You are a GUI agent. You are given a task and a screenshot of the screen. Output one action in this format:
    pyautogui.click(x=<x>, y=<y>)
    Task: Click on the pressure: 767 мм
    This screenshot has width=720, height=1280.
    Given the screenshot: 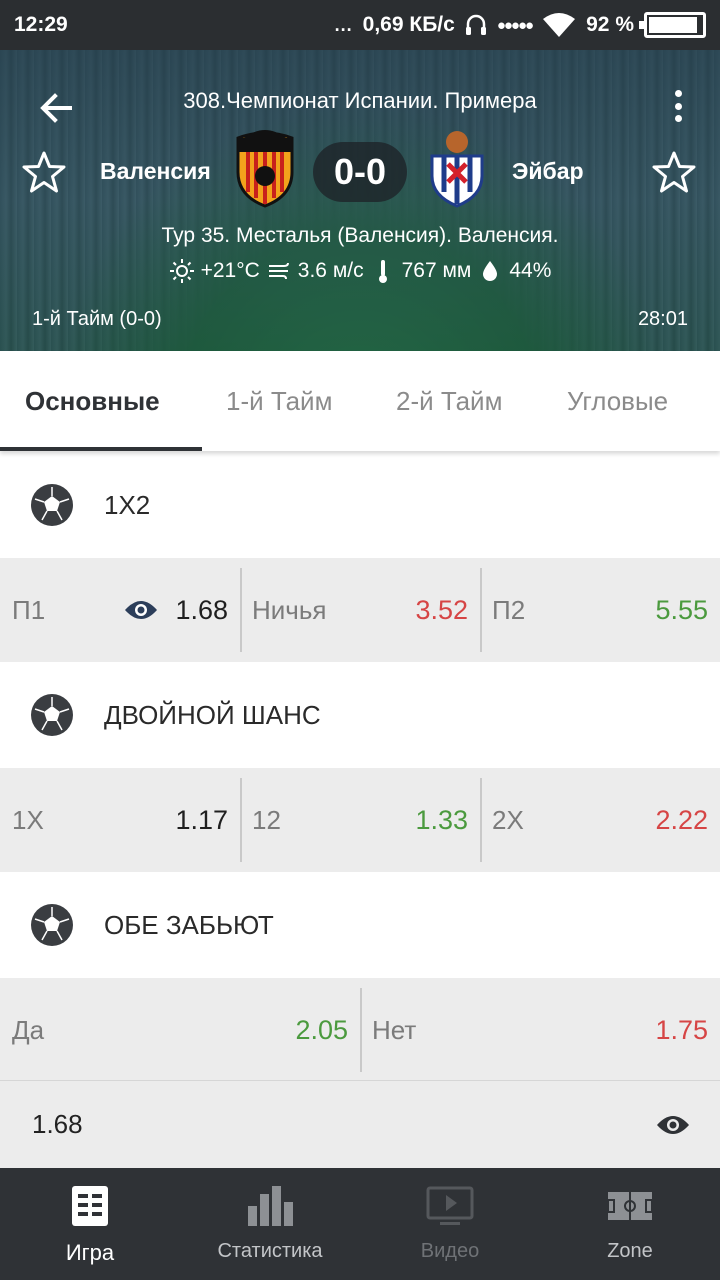 What is the action you would take?
    pyautogui.click(x=436, y=270)
    